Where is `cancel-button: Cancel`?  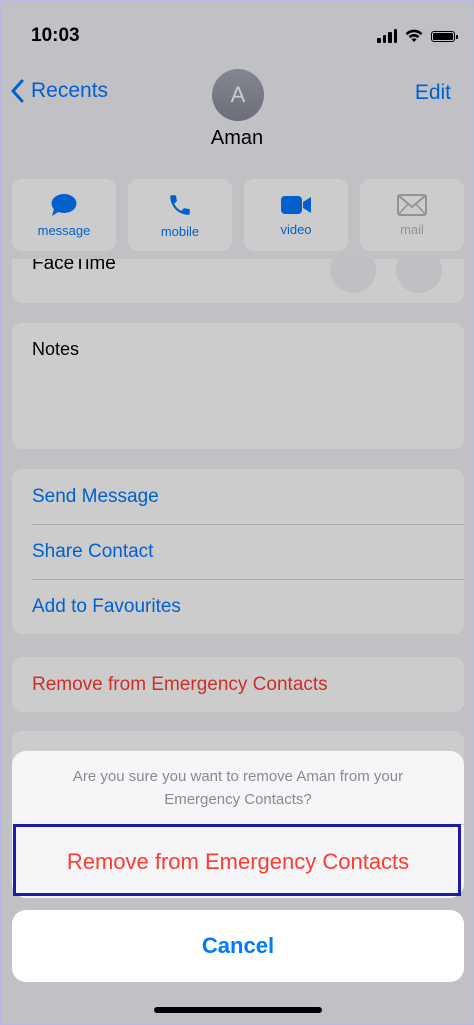 cancel-button: Cancel is located at coordinates (238, 946).